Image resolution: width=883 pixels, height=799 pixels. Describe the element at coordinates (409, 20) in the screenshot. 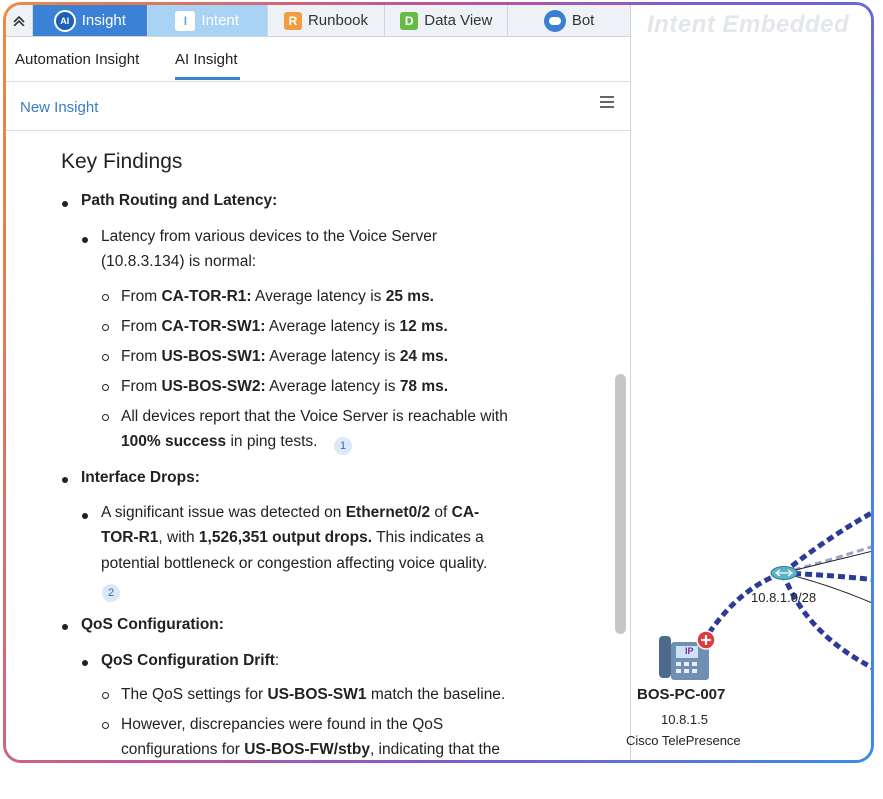

I see `data-view-icon: D` at that location.